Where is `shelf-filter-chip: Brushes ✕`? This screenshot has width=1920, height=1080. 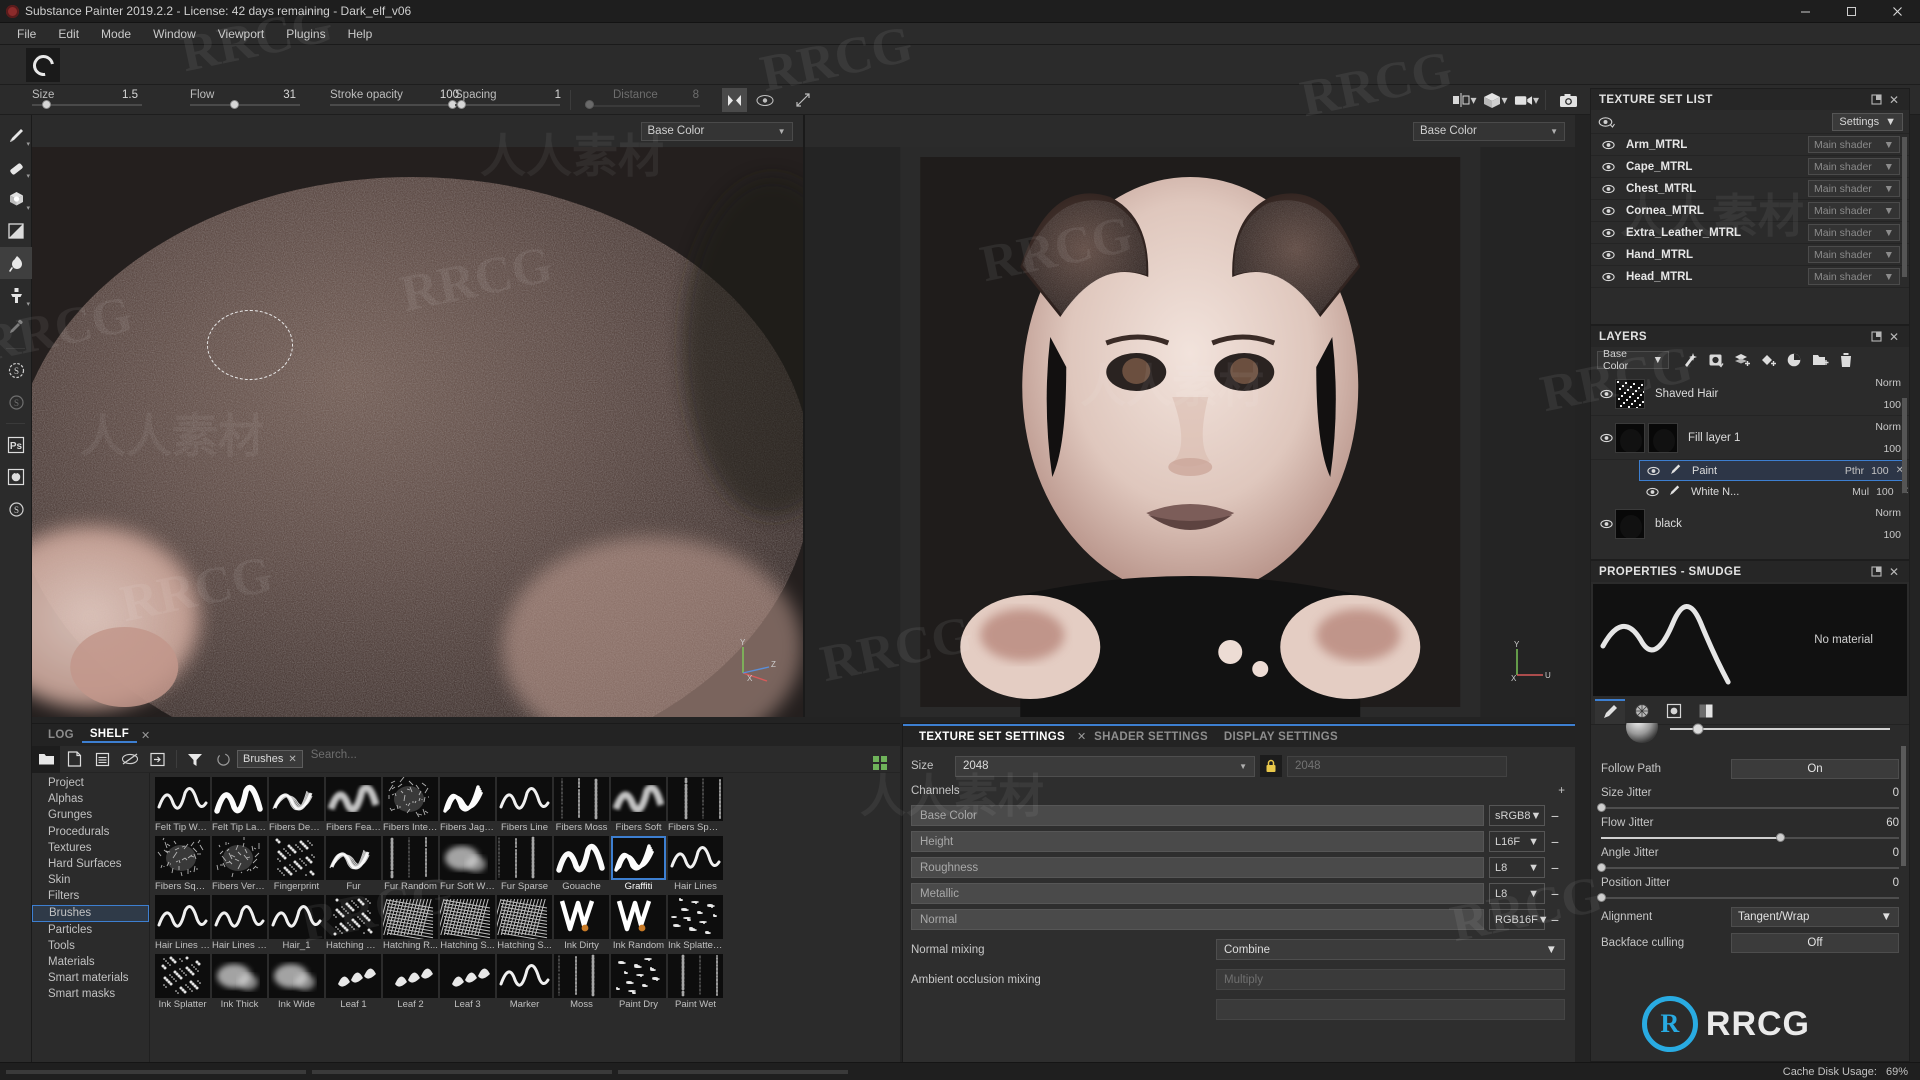 shelf-filter-chip: Brushes ✕ is located at coordinates (270, 759).